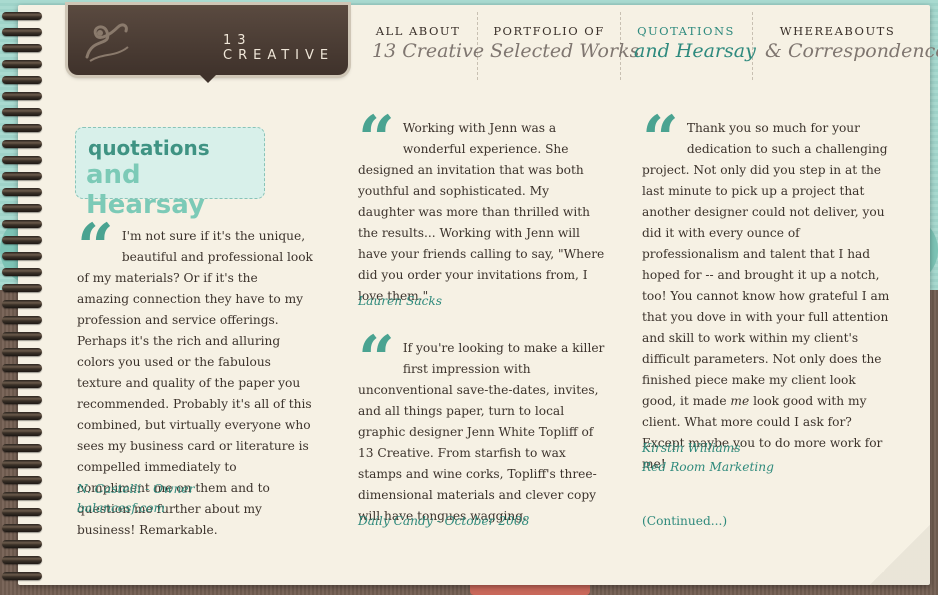  What do you see at coordinates (136, 489) in the screenshot?
I see `quote-author: N. Castelli - Owner` at bounding box center [136, 489].